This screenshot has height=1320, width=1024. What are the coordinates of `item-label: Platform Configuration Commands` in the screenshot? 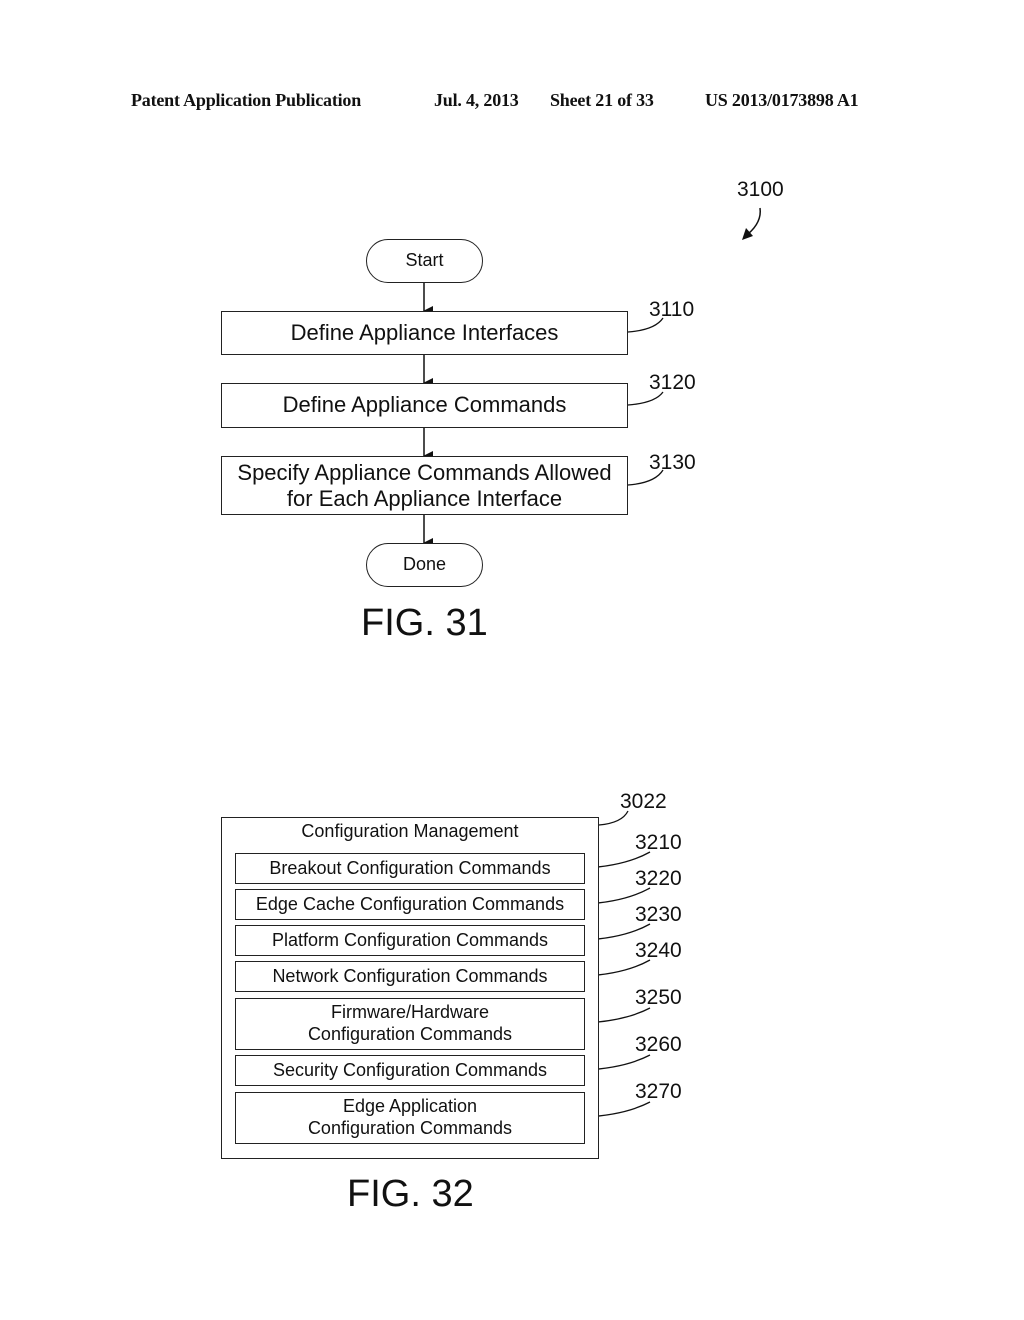 It's located at (410, 939).